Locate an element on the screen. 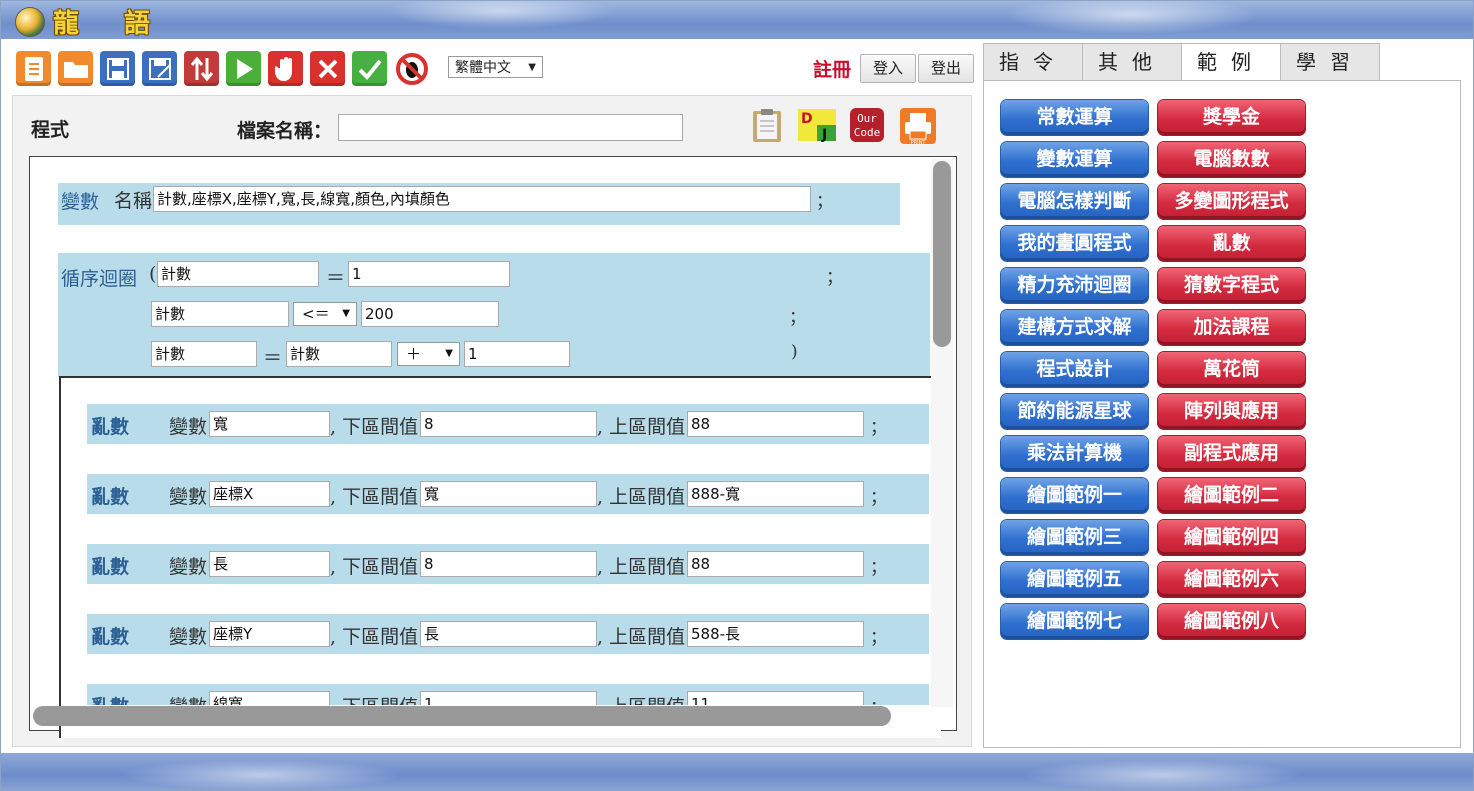 The width and height of the screenshot is (1474, 791). random-var-input: 寬 is located at coordinates (269, 424).